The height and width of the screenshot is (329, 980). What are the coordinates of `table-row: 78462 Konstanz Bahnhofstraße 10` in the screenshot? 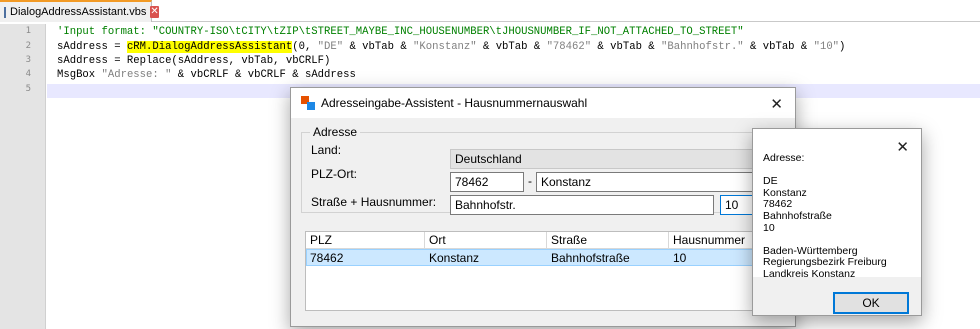 It's located at (546, 257).